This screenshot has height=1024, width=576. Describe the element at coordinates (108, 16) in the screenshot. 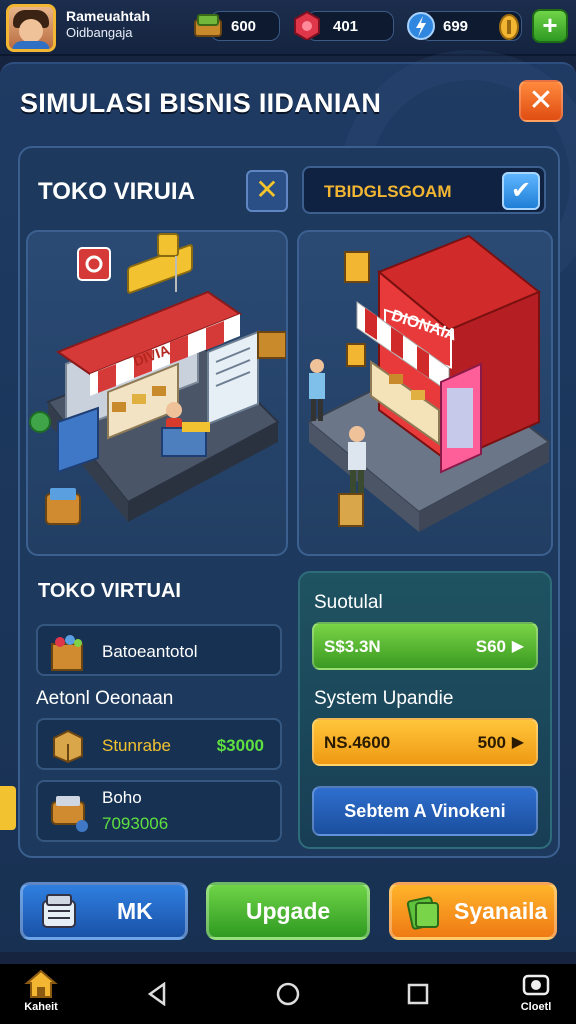

I see `player-name: Rameuahtah` at that location.